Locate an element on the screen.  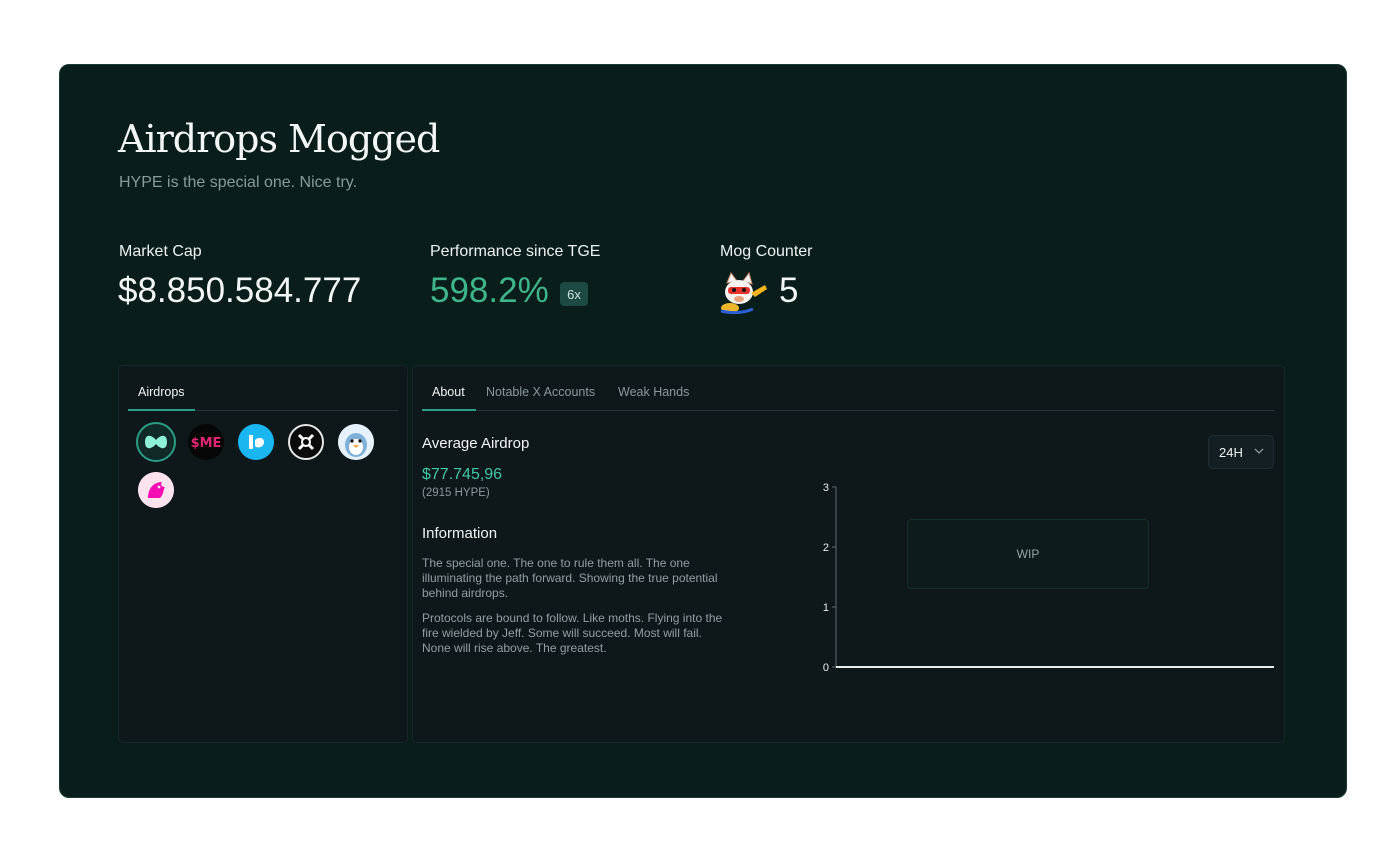
pudgy-penguins-logo-icon is located at coordinates (356, 442).